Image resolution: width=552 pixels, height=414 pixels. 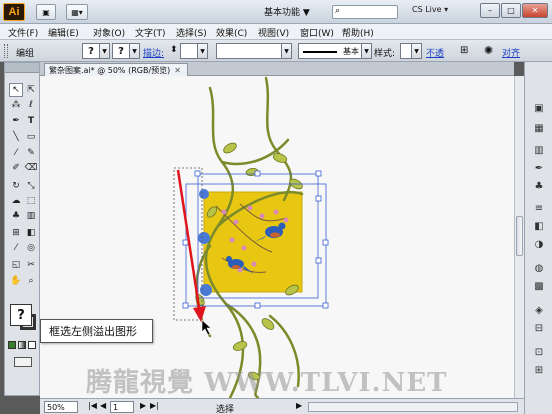 What do you see at coordinates (539, 370) in the screenshot?
I see `align-panel-icon: ⊞` at bounding box center [539, 370].